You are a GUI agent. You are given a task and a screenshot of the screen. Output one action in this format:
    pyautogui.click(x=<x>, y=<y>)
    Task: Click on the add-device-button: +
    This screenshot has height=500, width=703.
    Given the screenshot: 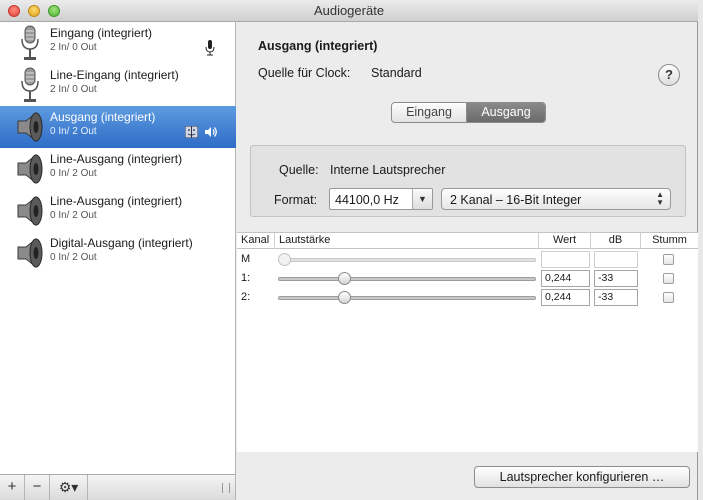 What is the action you would take?
    pyautogui.click(x=12, y=487)
    